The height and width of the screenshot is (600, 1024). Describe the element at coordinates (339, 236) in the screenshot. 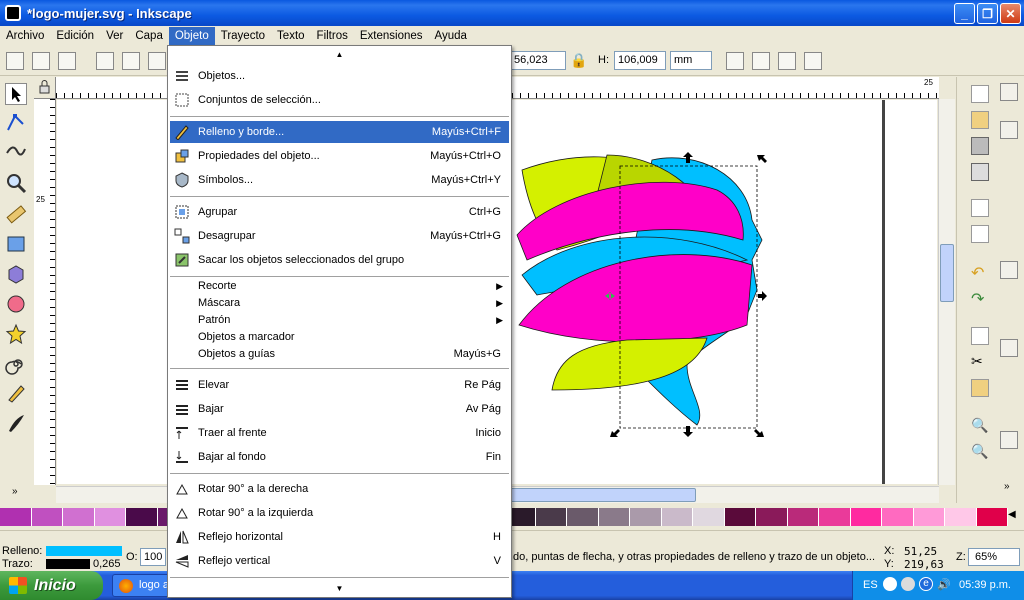

I see `menu-item-desagrupar: Desagrupar Mayús+Ctrl+G` at that location.